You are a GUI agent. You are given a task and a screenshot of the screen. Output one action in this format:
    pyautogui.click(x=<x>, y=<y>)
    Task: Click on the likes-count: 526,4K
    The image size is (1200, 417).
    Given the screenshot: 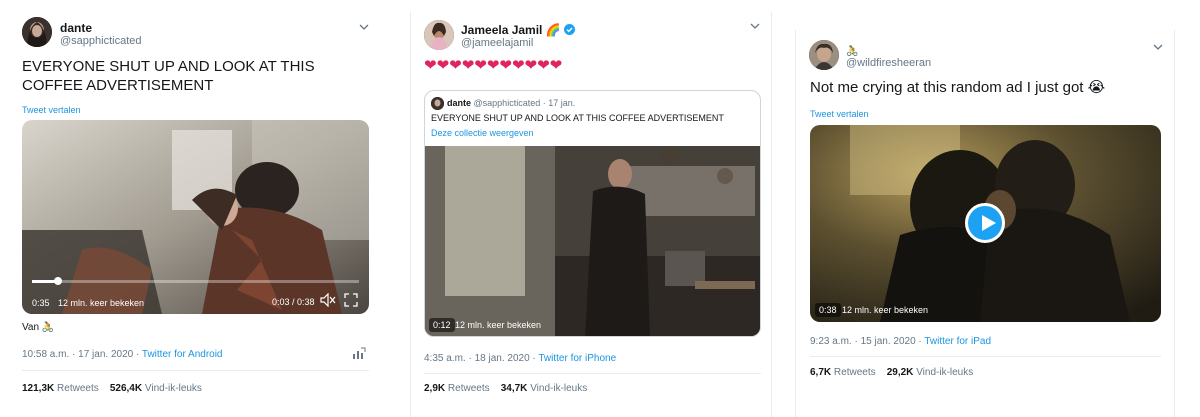 What is the action you would take?
    pyautogui.click(x=126, y=388)
    